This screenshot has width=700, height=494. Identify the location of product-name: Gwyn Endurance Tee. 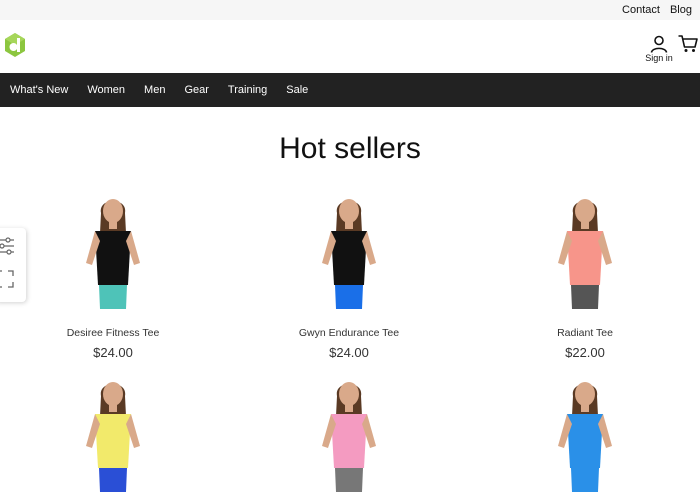
(349, 334).